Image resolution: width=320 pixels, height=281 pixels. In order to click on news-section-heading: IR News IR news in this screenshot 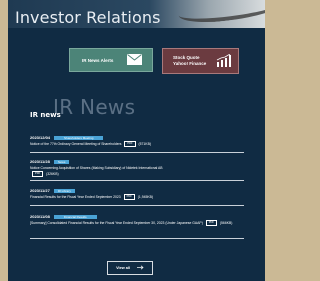, I will do `click(130, 111)`.